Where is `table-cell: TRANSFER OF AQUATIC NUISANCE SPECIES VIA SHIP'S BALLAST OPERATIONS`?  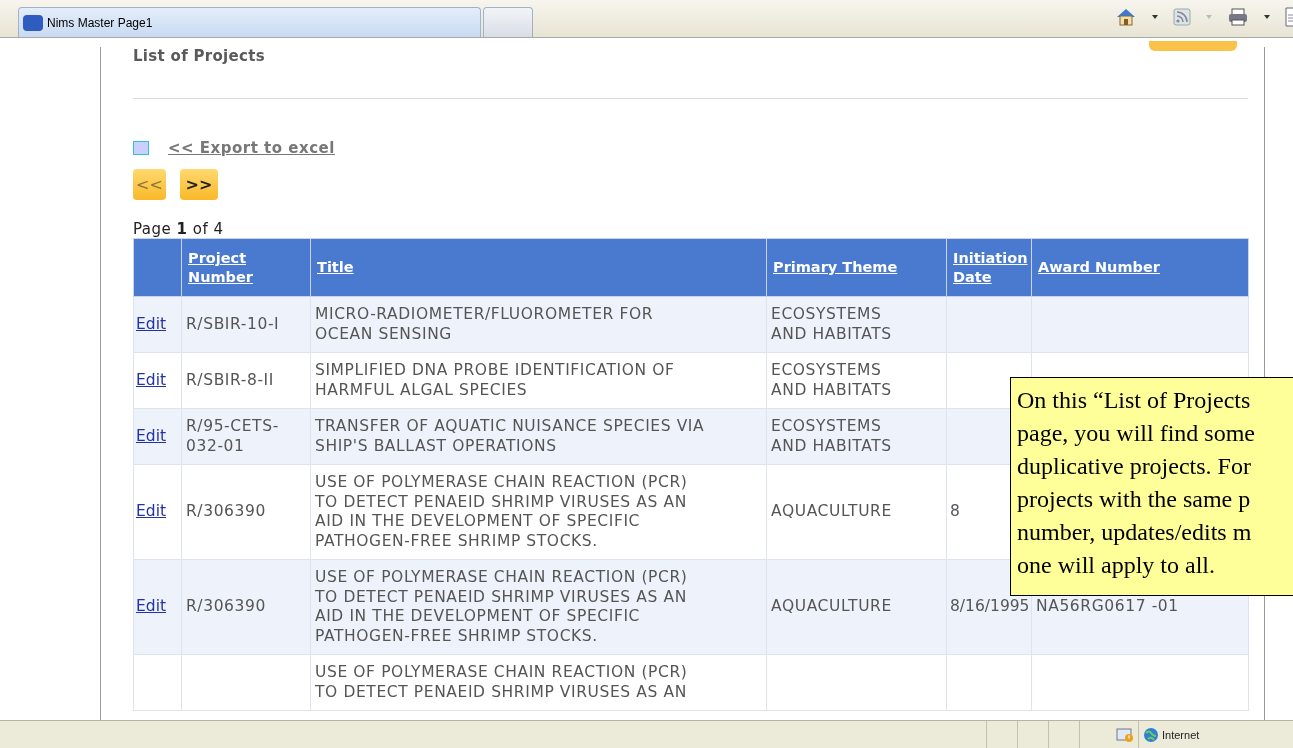 table-cell: TRANSFER OF AQUATIC NUISANCE SPECIES VIA SHIP'S BALLAST OPERATIONS is located at coordinates (510, 436).